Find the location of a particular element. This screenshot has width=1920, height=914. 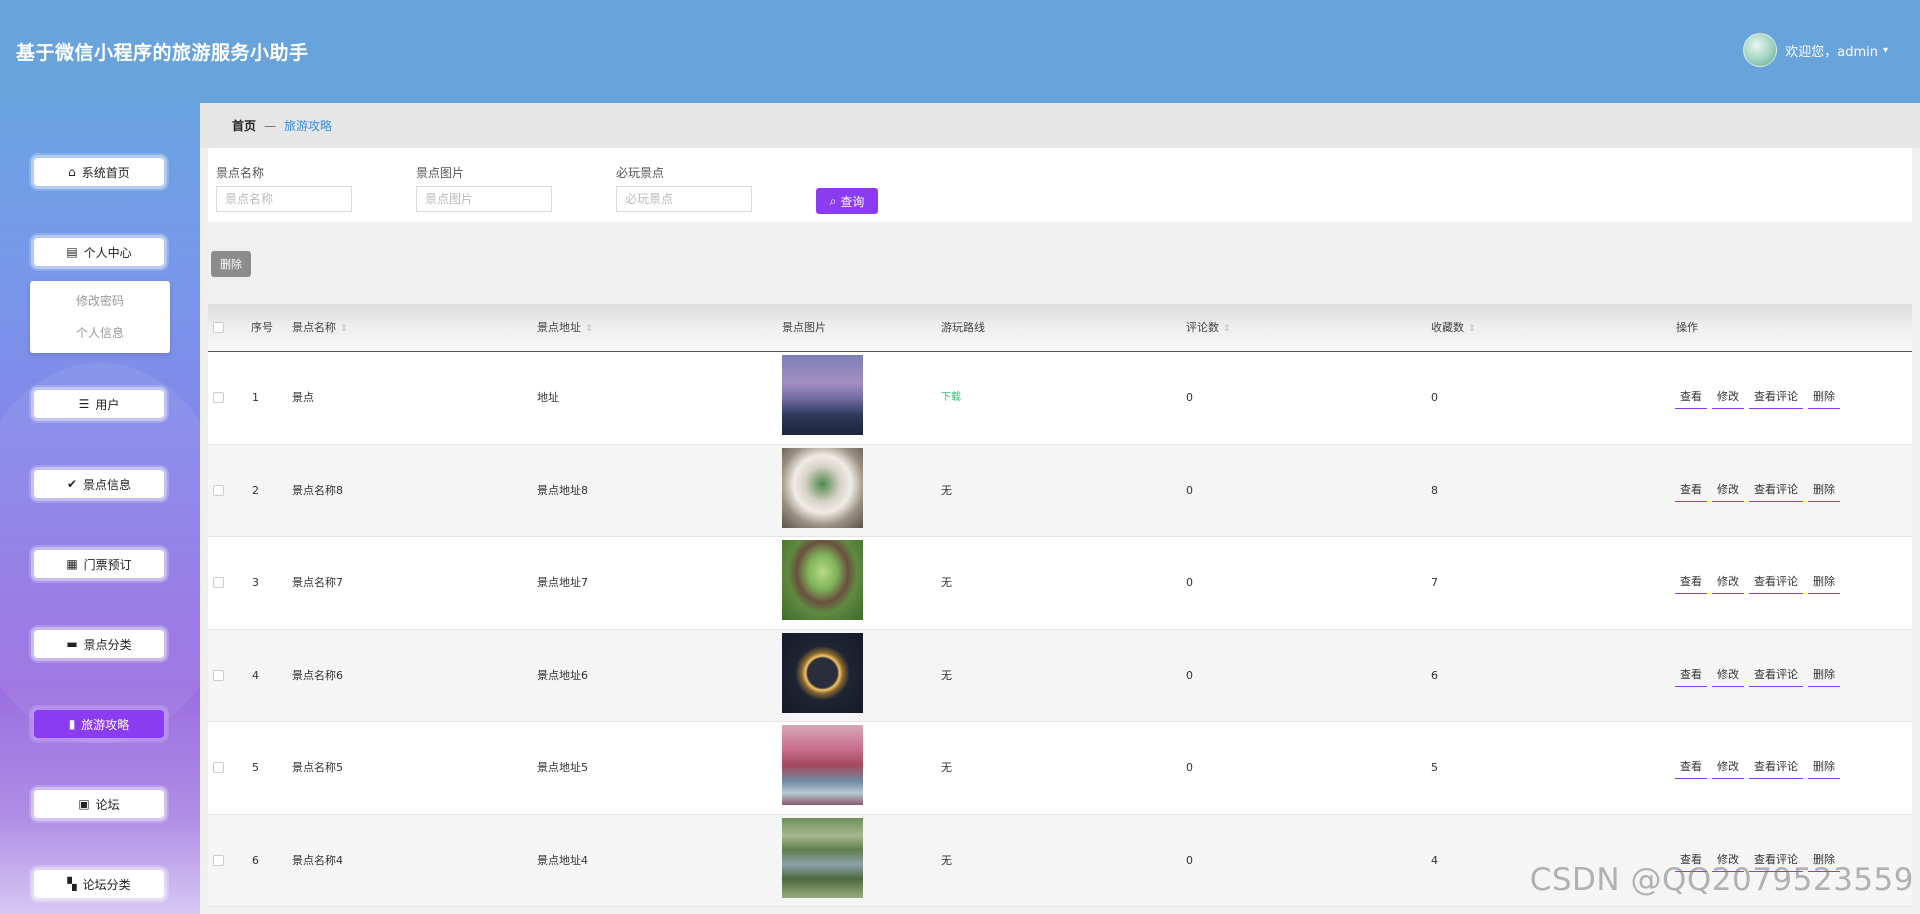

bulk-delete-button: 删除 is located at coordinates (231, 264).